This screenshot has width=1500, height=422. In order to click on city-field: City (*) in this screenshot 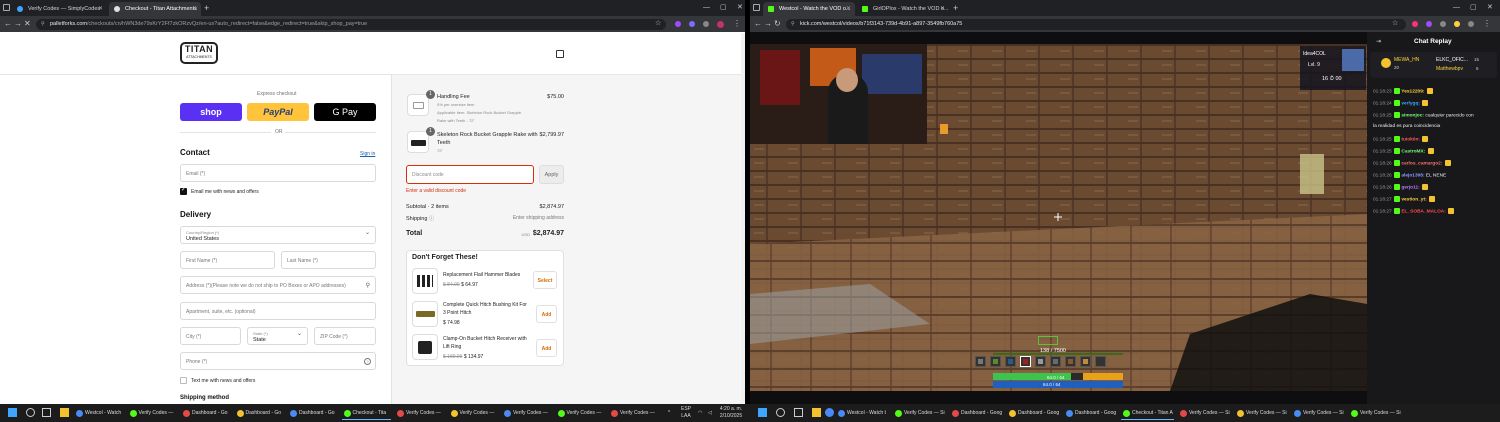, I will do `click(210, 336)`.